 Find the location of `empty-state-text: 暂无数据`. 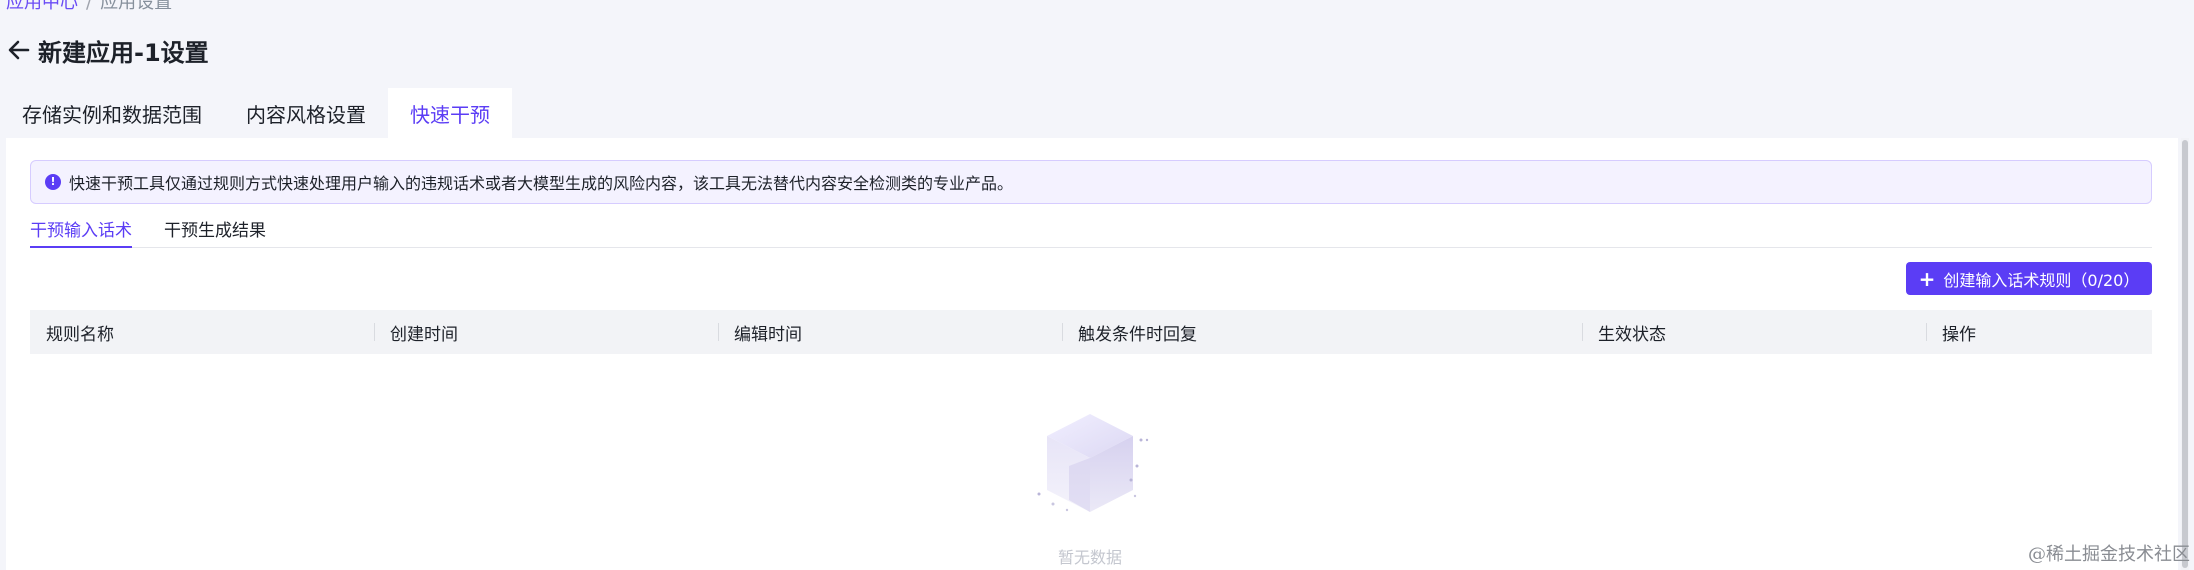

empty-state-text: 暂无数据 is located at coordinates (1089, 557).